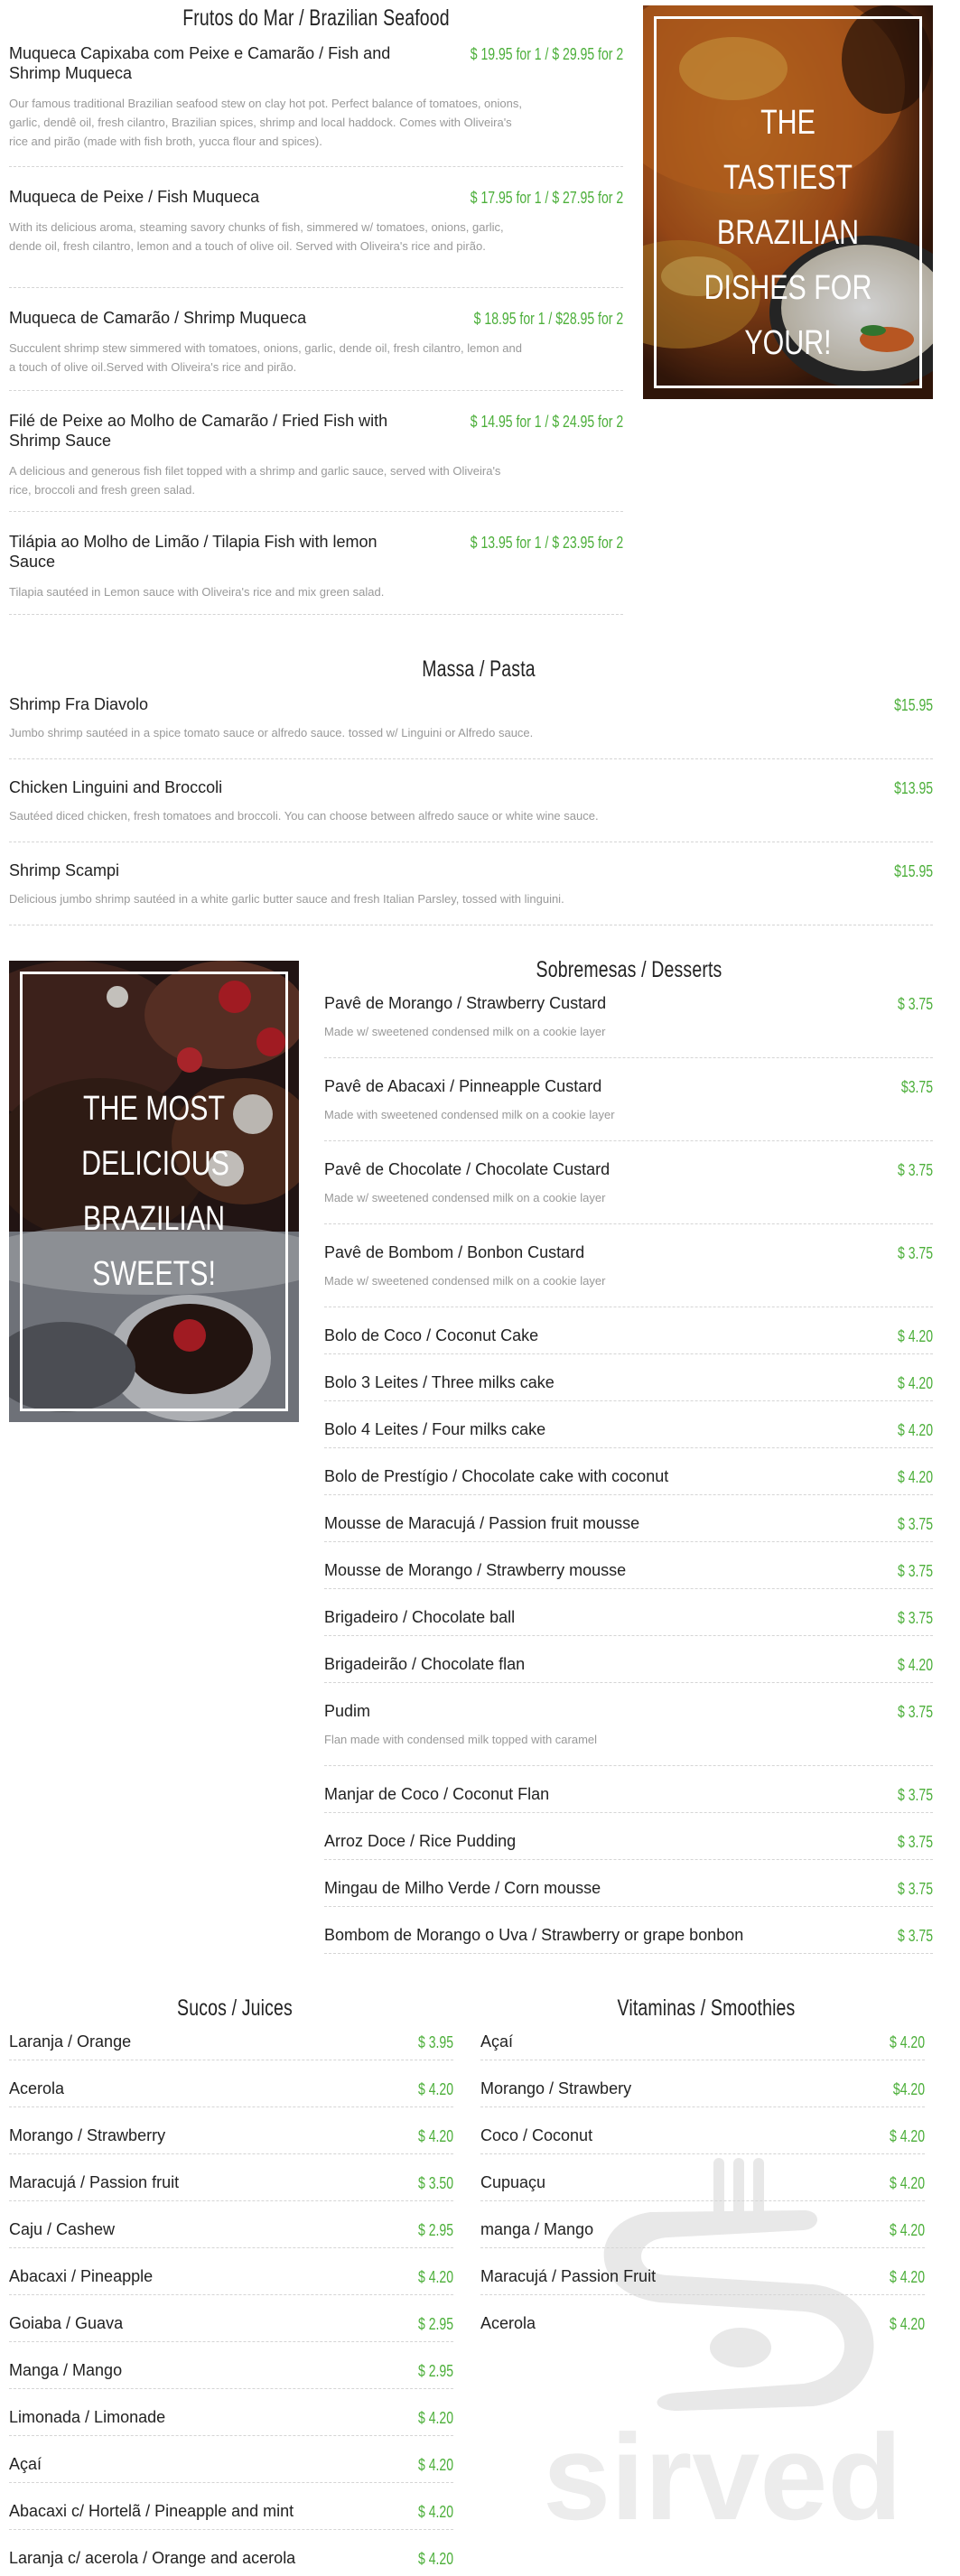 This screenshot has width=960, height=2576. Describe the element at coordinates (908, 2089) in the screenshot. I see `item-price: $4.20` at that location.